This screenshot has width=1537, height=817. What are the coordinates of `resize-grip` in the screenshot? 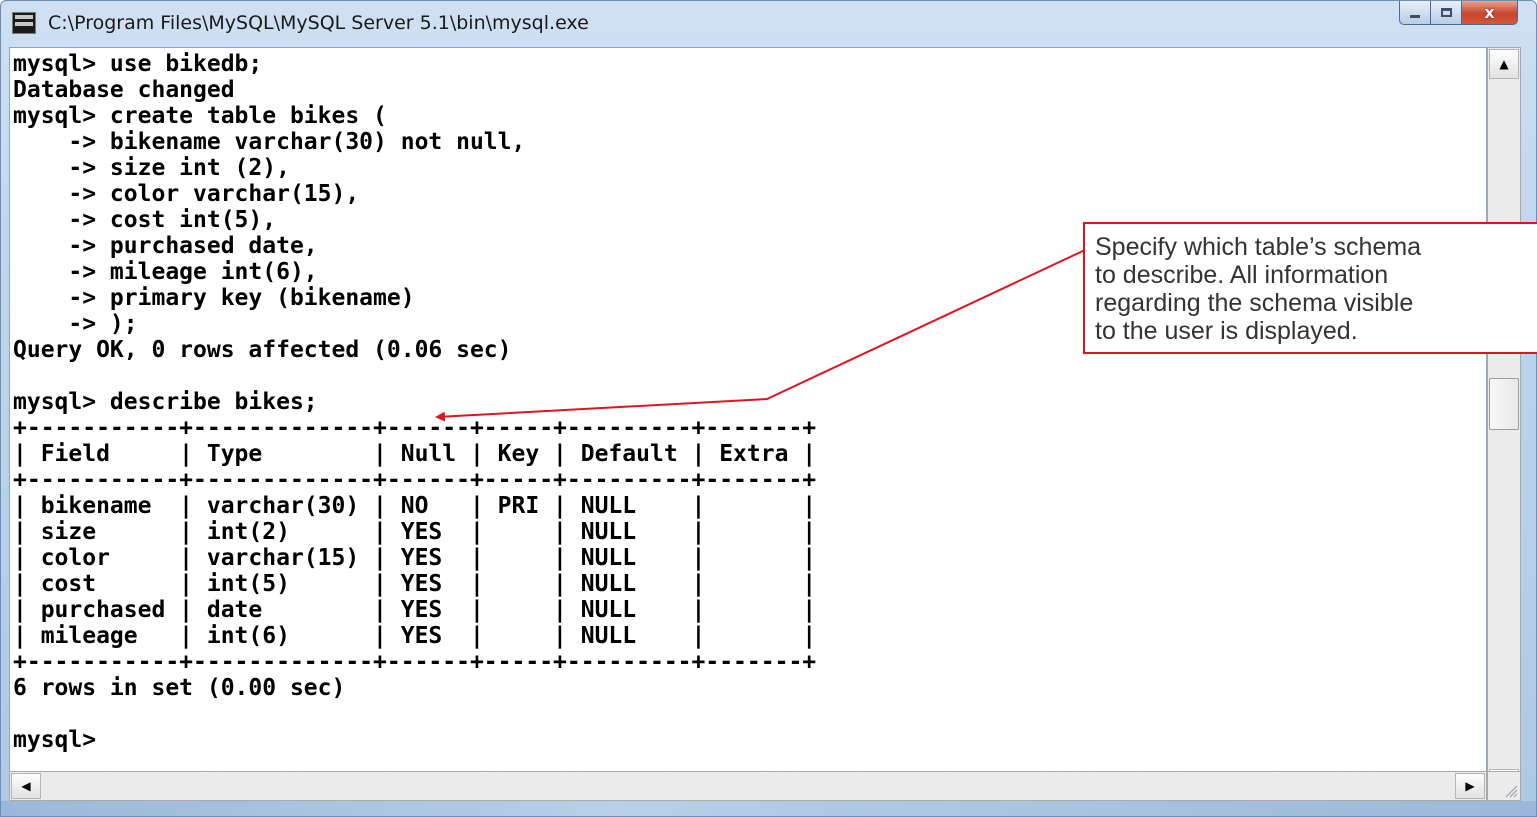 It's located at (1504, 786).